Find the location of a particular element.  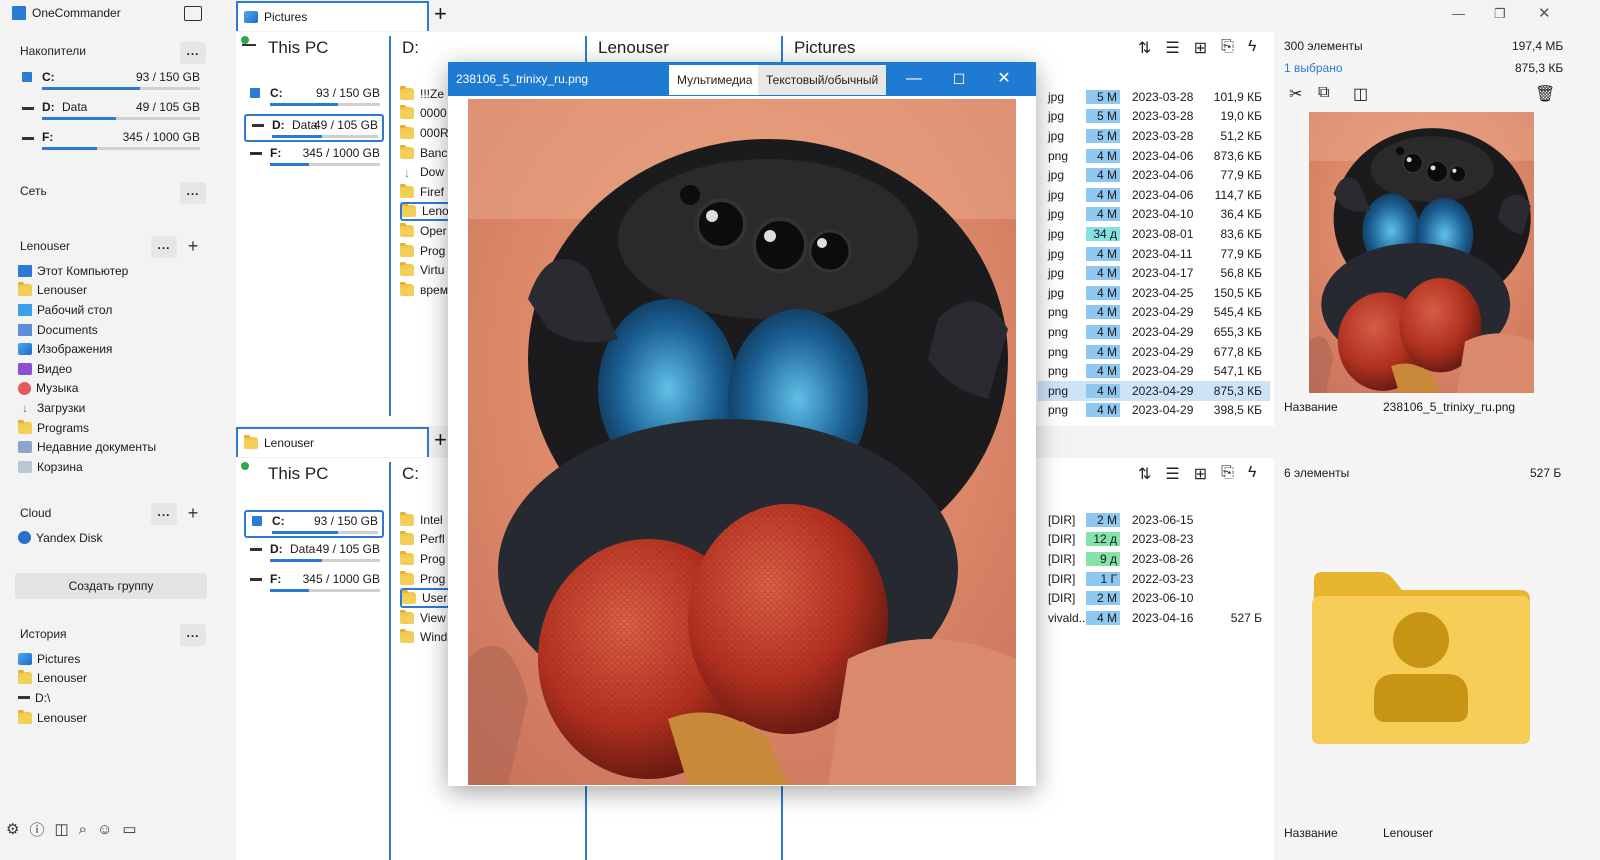

user-add-button: + is located at coordinates (193, 247).